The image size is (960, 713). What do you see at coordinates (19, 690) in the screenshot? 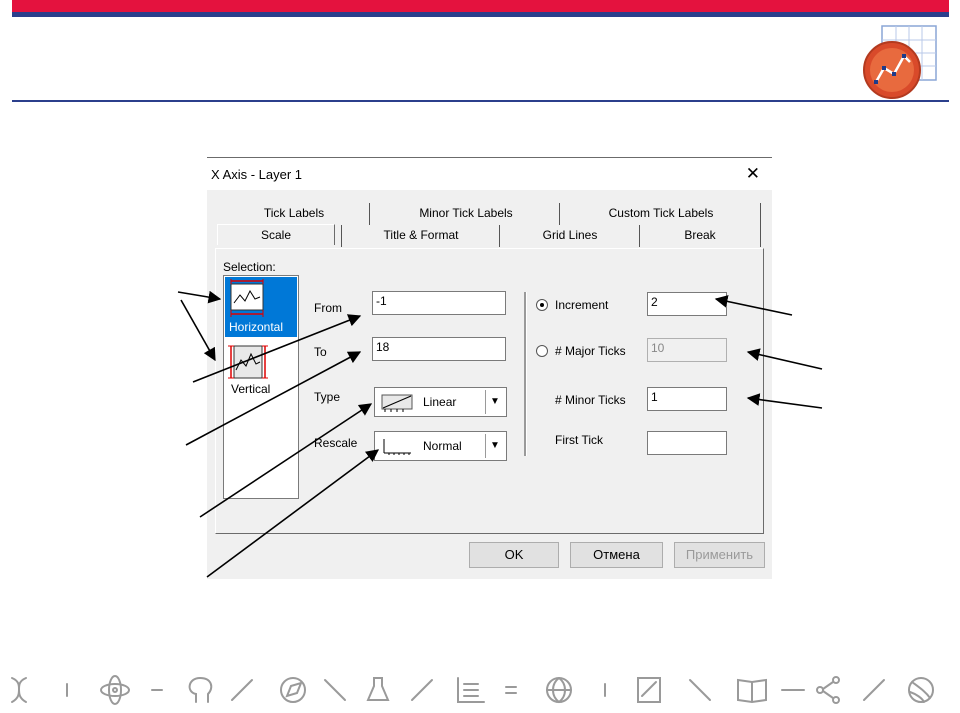
I see `dna-icon` at bounding box center [19, 690].